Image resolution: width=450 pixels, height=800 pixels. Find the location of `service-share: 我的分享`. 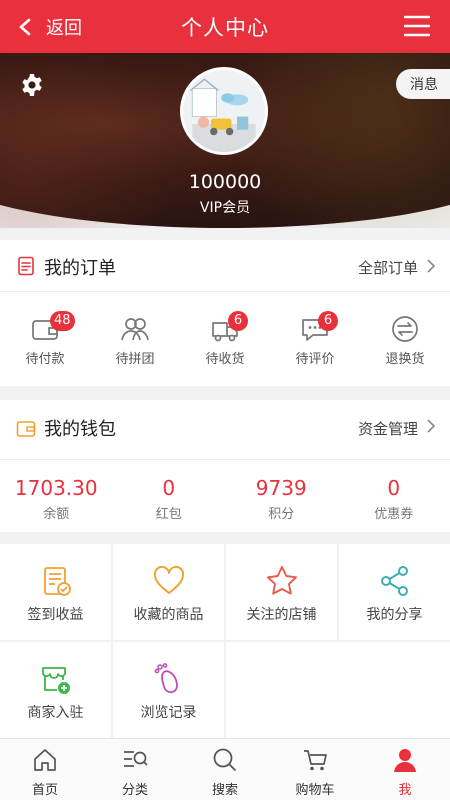

service-share: 我的分享 is located at coordinates (394, 592).